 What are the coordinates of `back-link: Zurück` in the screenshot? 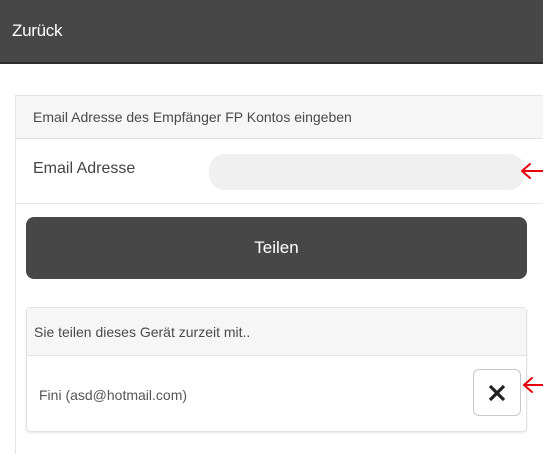 It's located at (31, 31).